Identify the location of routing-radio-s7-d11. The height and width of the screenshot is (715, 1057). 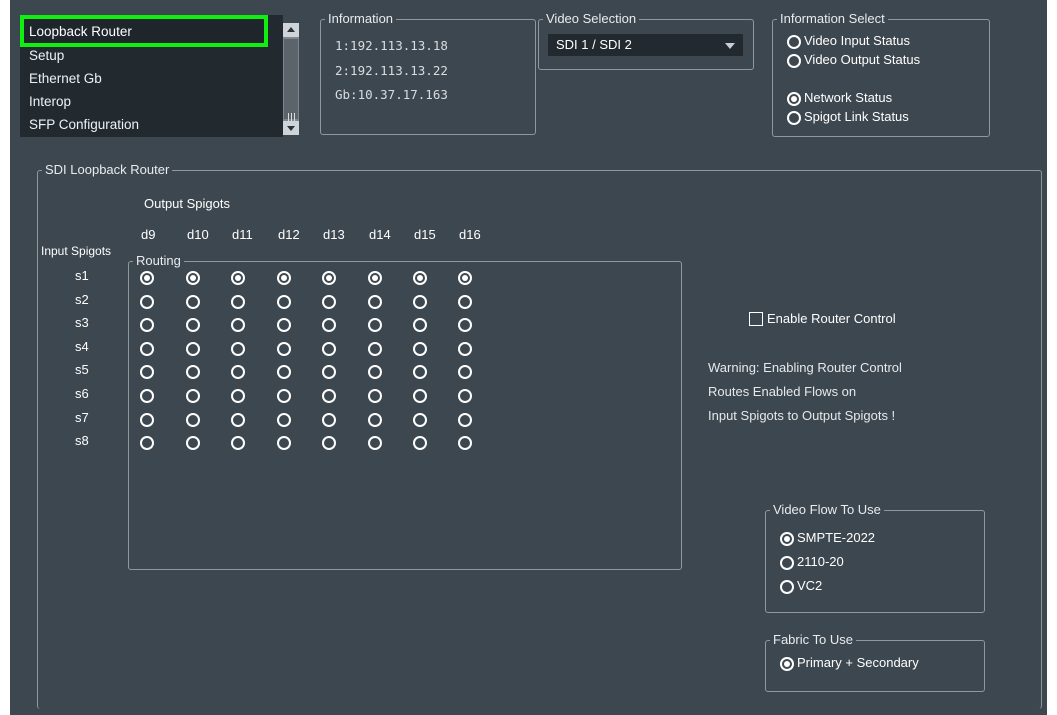
(238, 420).